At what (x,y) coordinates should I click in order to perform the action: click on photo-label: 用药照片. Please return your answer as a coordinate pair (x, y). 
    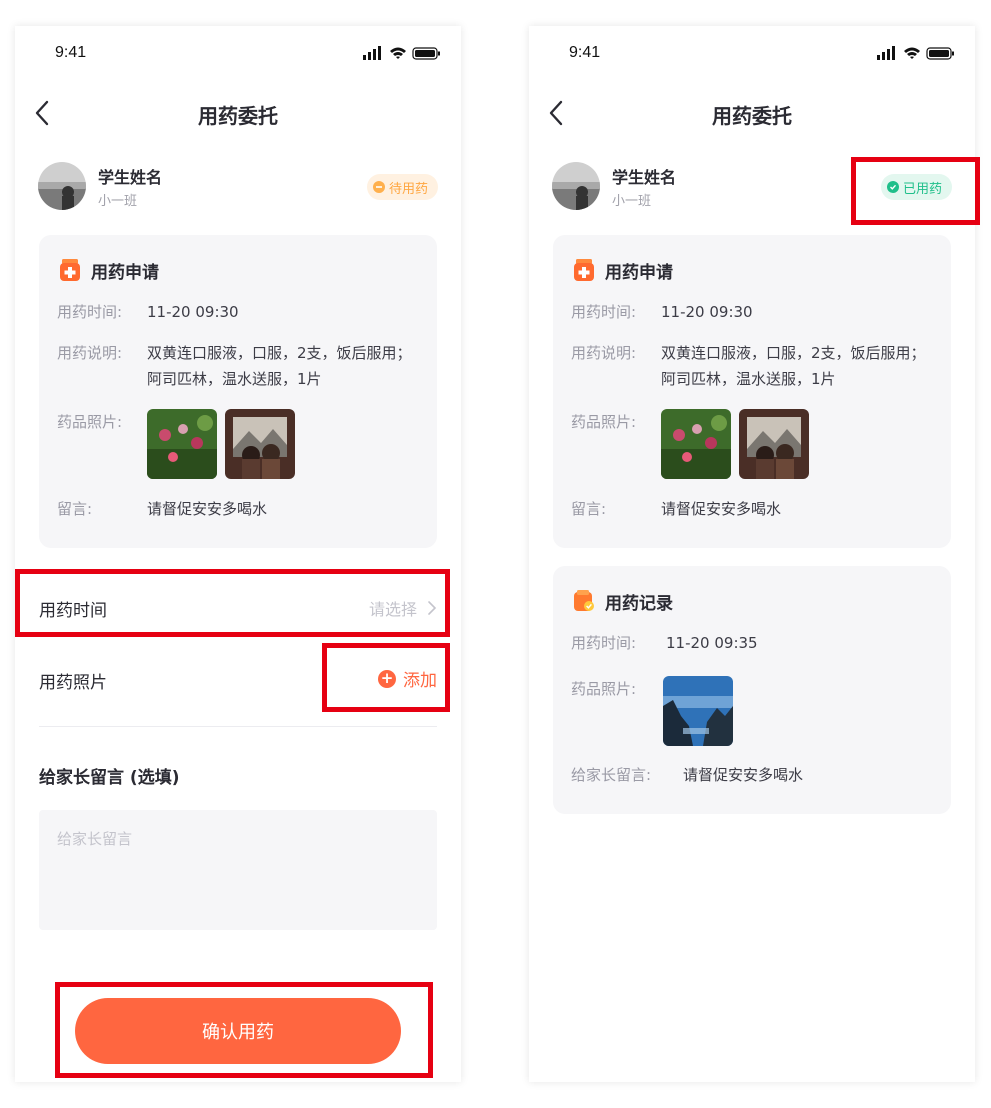
    Looking at the image, I should click on (73, 683).